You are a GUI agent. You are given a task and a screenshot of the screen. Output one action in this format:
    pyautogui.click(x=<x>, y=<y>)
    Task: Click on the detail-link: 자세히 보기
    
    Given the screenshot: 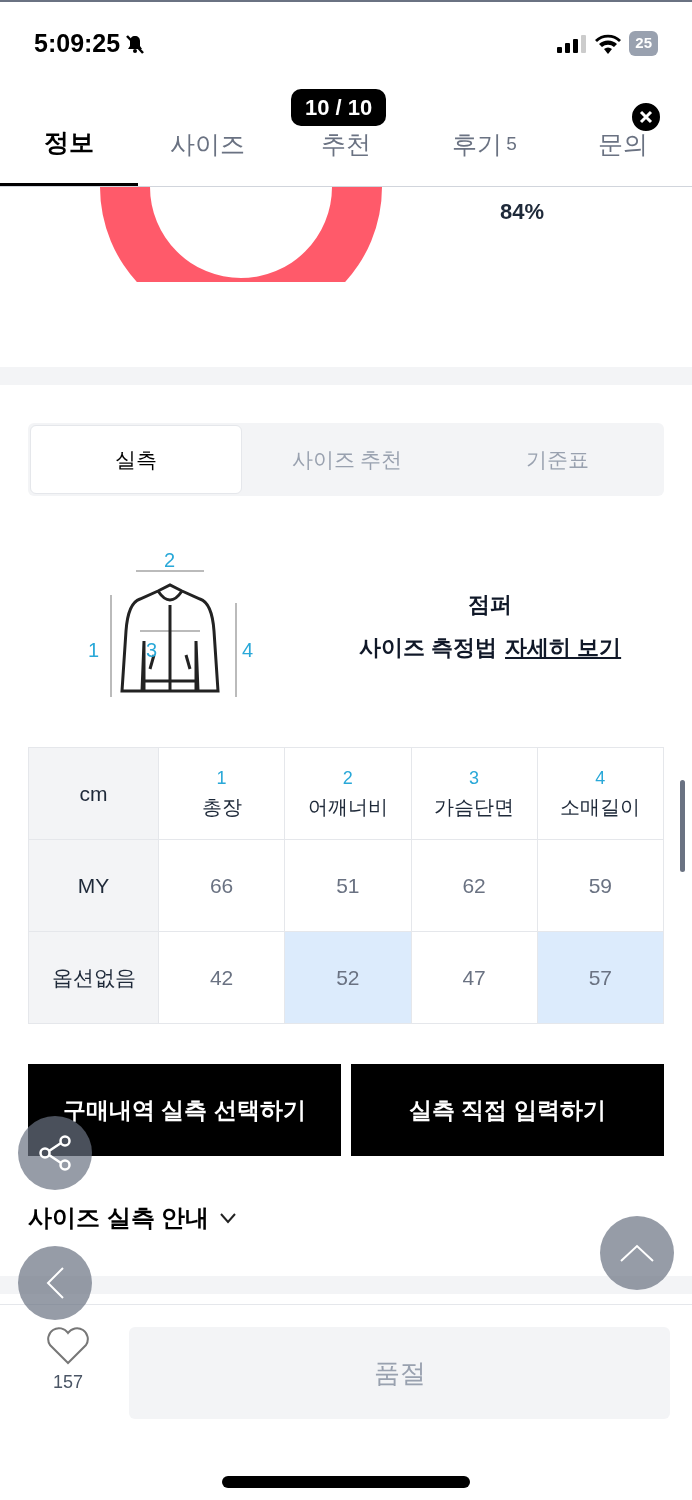 What is the action you would take?
    pyautogui.click(x=563, y=647)
    